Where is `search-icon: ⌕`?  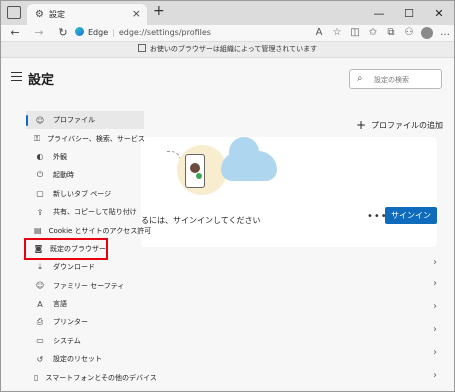 search-icon: ⌕ is located at coordinates (360, 78).